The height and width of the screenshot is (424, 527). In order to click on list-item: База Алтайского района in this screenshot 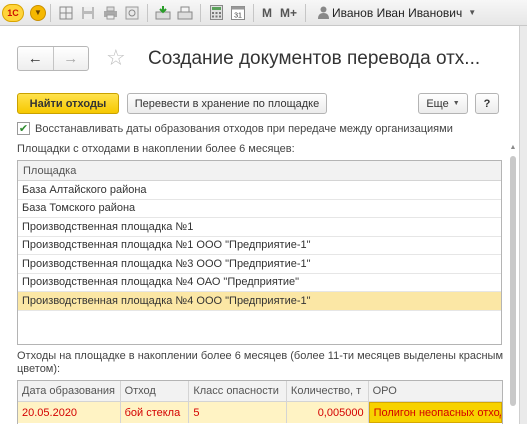, I will do `click(259, 190)`.